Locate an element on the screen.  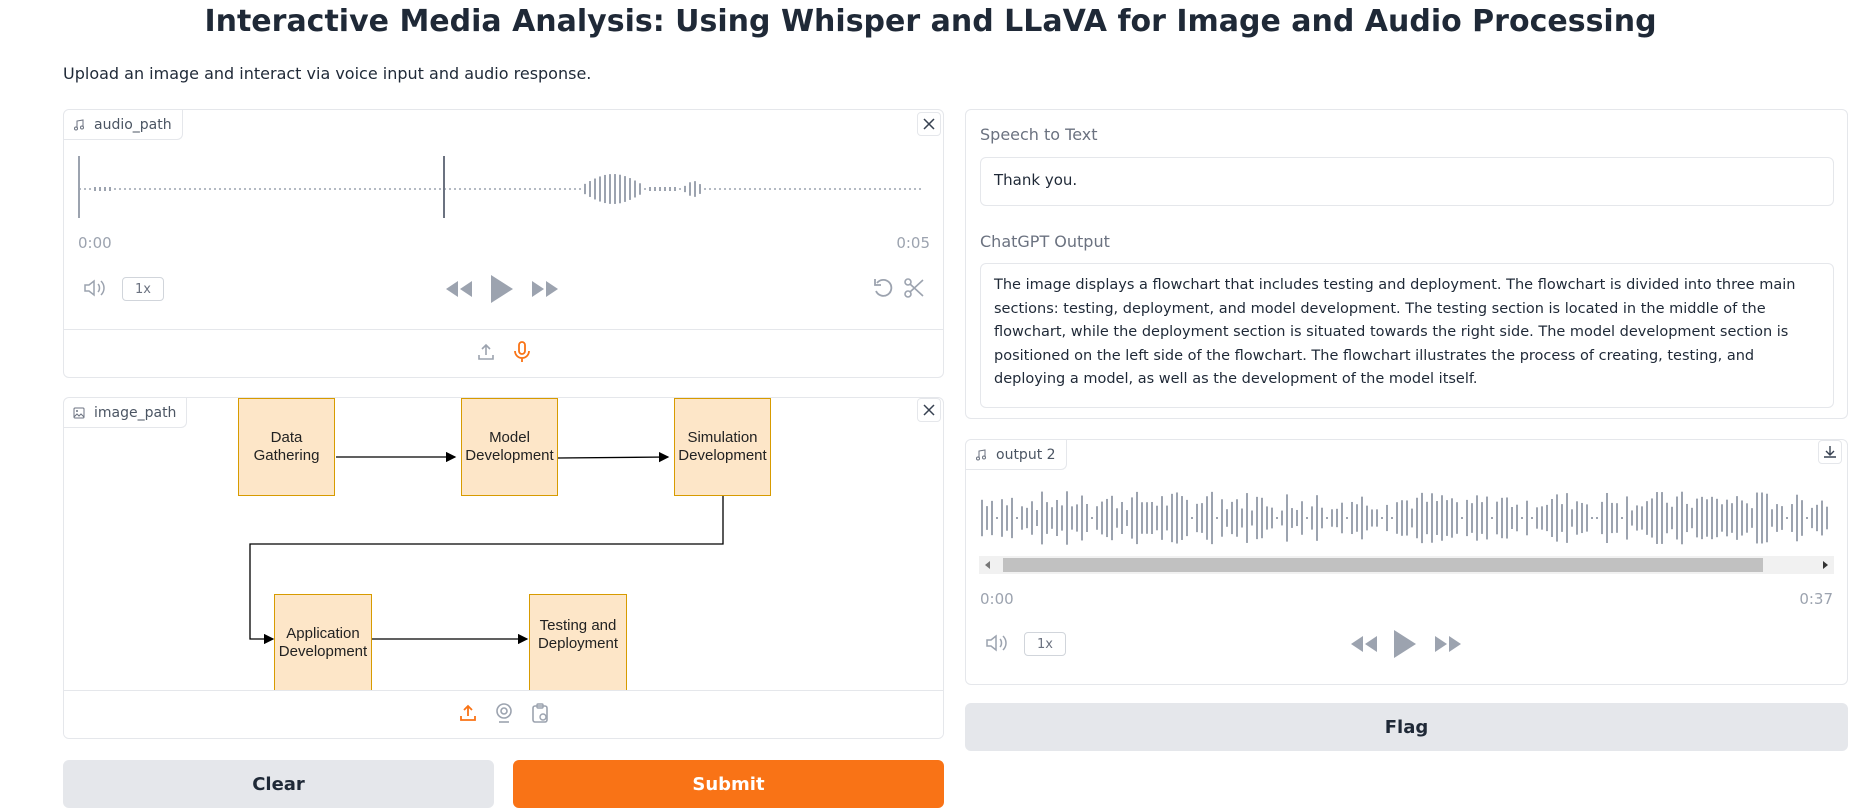
audio-output-time-end: 0:37 is located at coordinates (1816, 599).